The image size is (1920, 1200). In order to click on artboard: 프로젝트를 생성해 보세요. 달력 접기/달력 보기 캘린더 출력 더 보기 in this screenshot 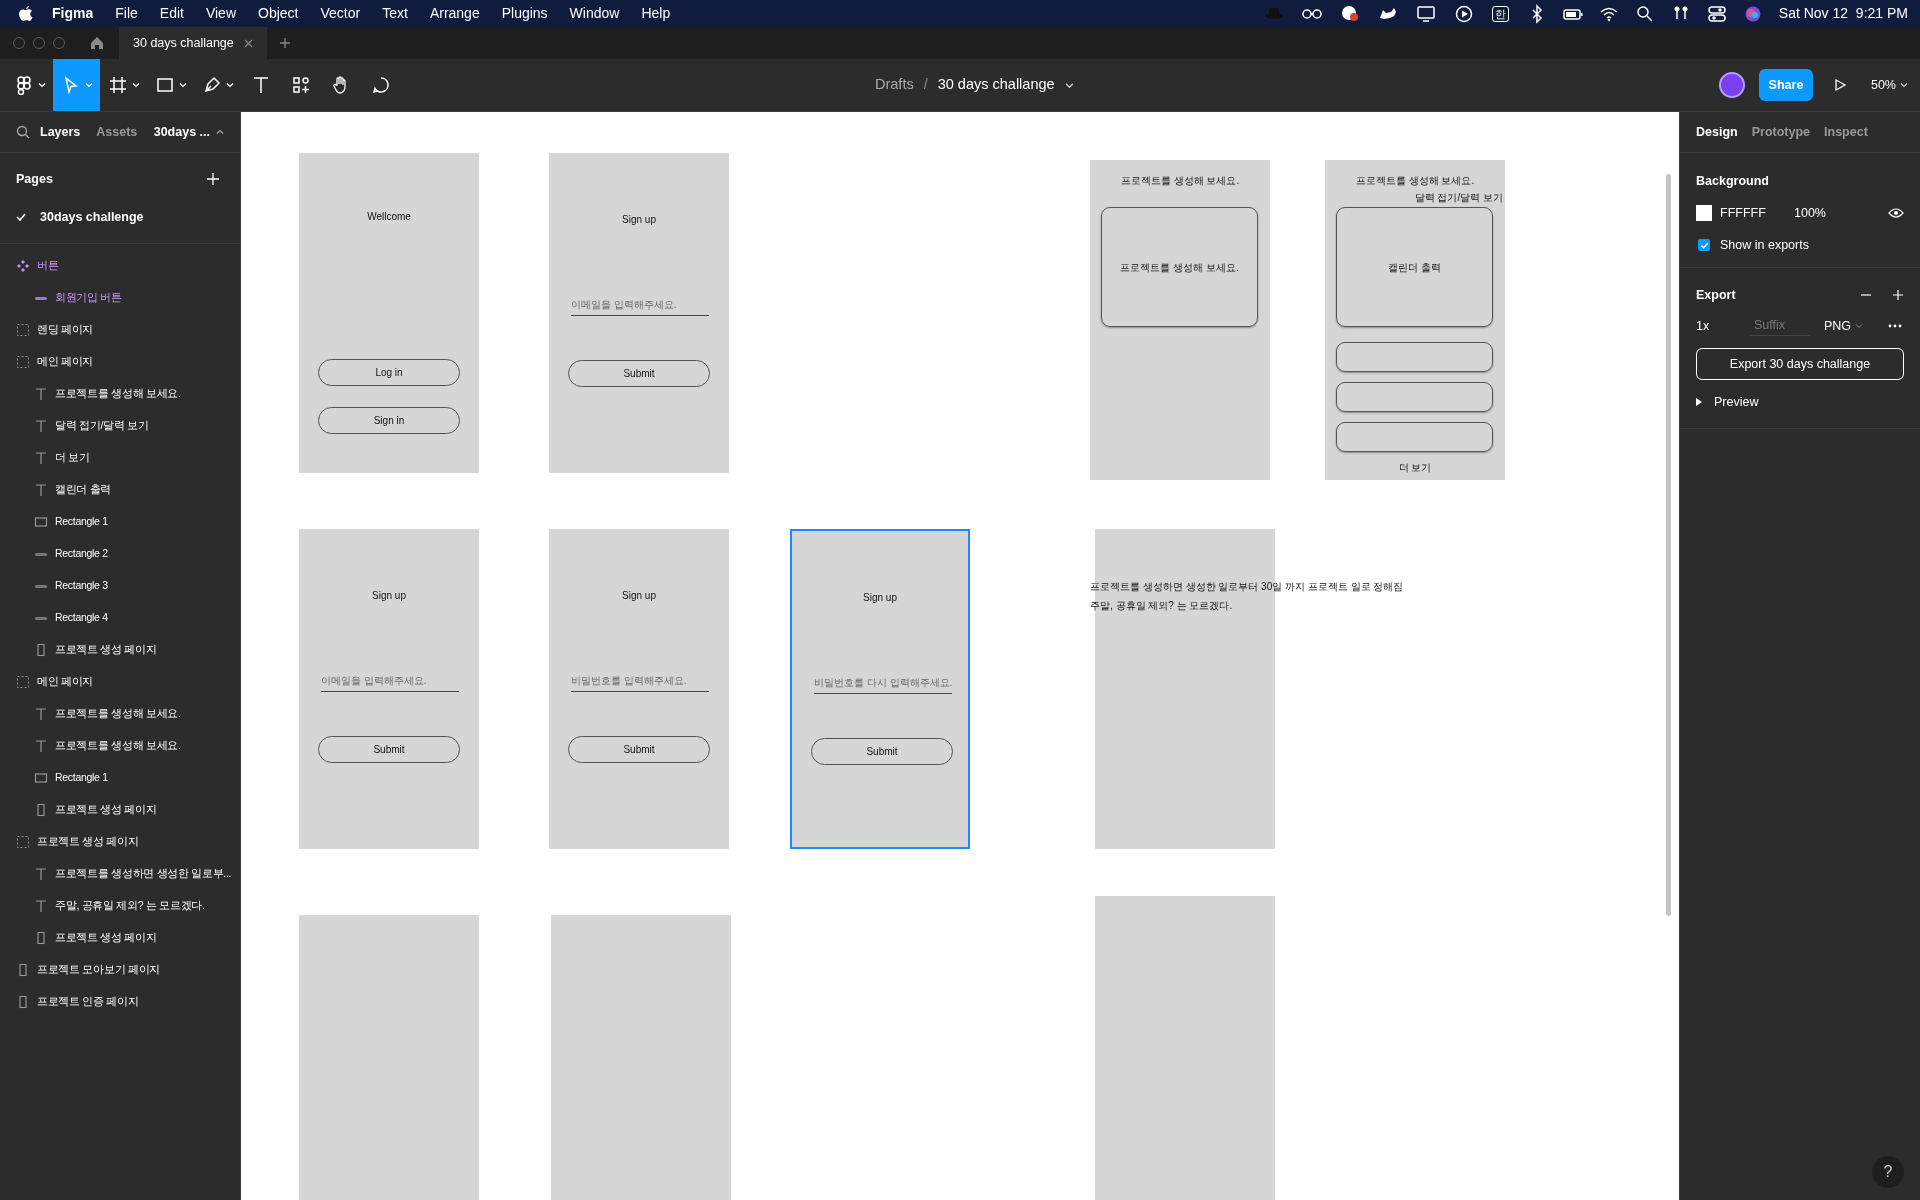, I will do `click(1415, 320)`.